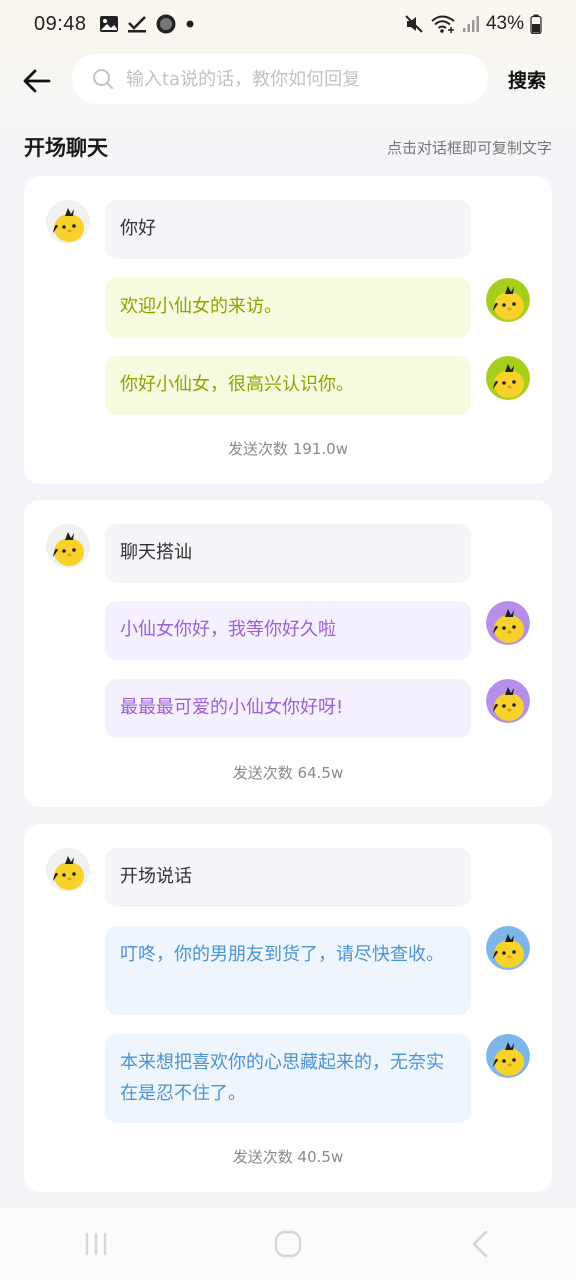 This screenshot has width=576, height=1280. What do you see at coordinates (288, 1157) in the screenshot?
I see `send-count: 发送次数 40.5w` at bounding box center [288, 1157].